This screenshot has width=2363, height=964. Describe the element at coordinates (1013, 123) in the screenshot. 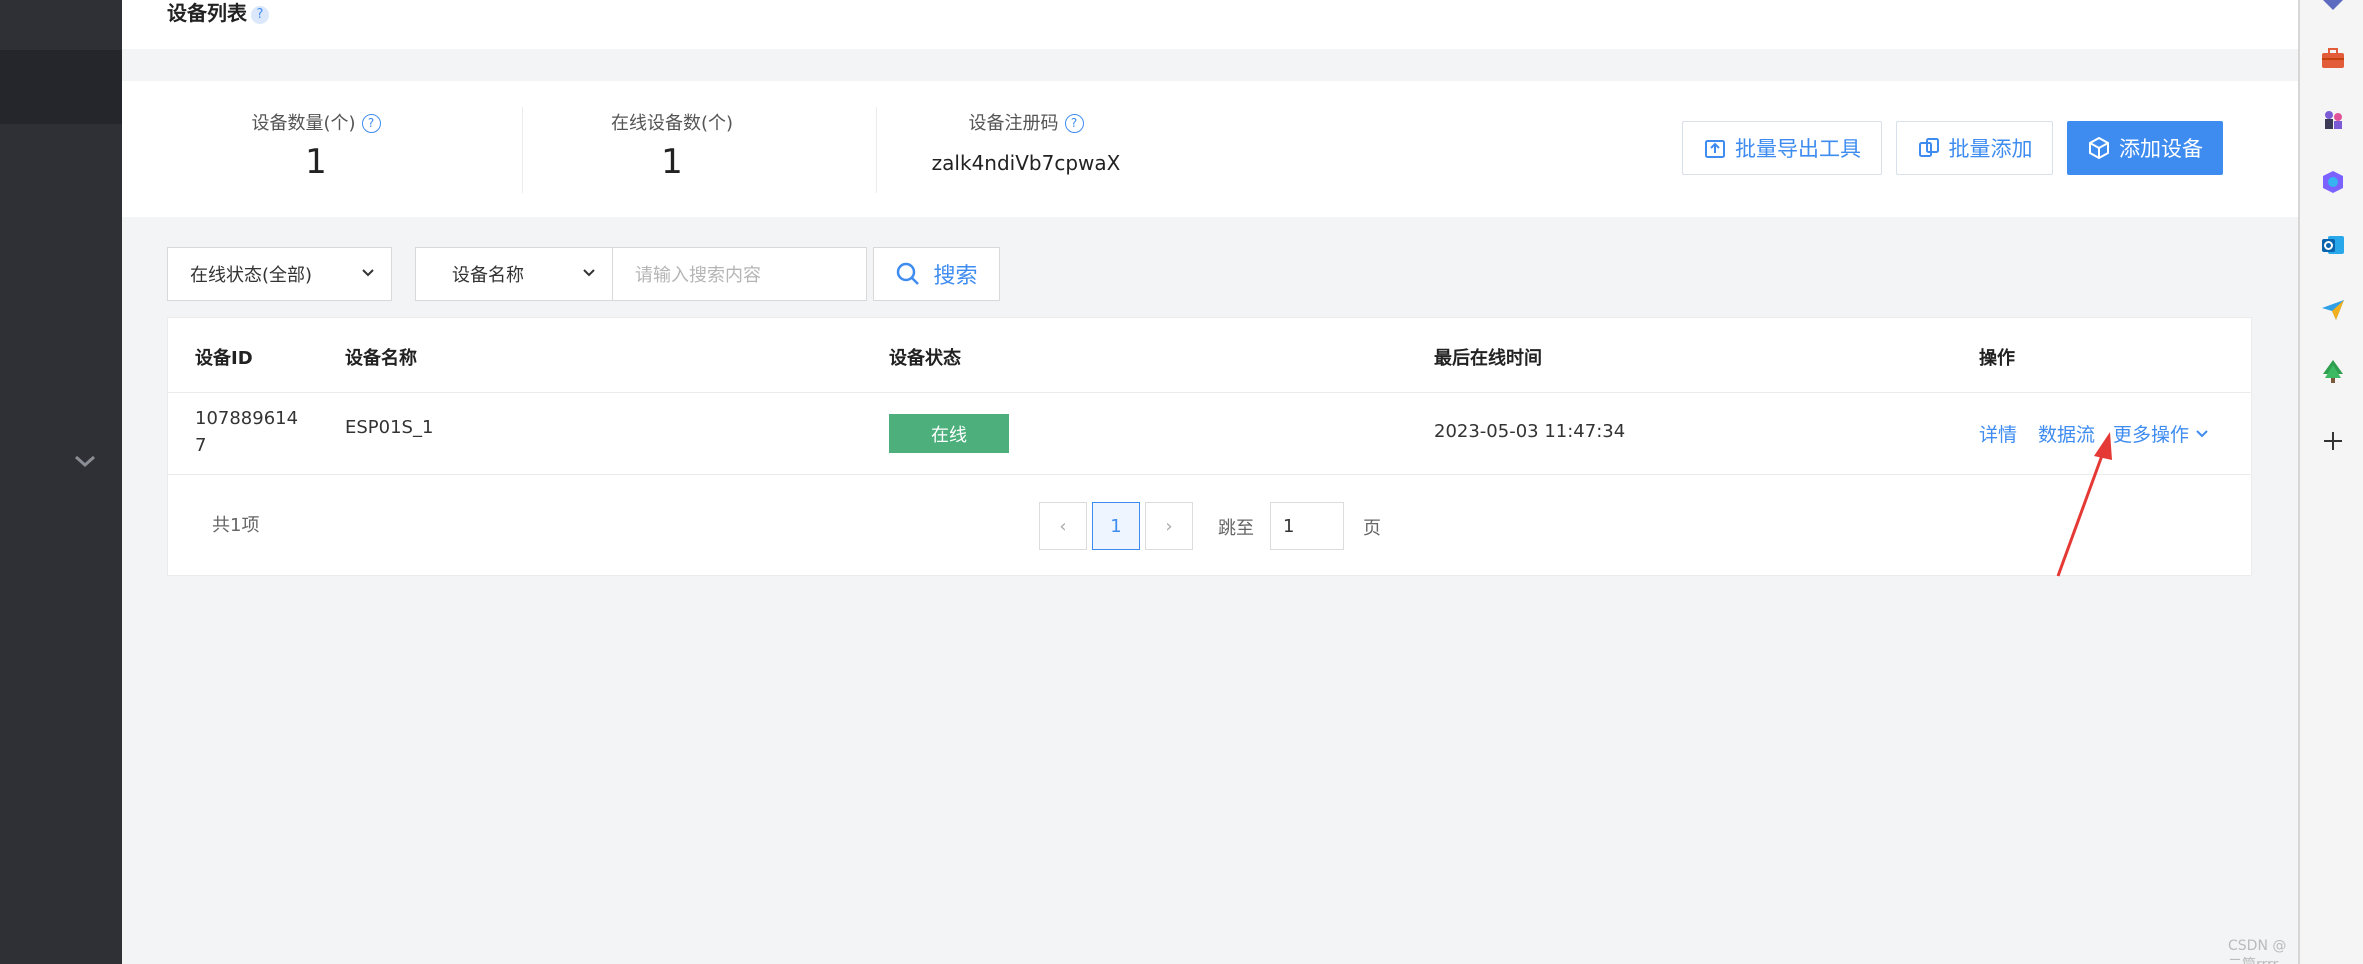

I see `stat-label: 设备注册码` at that location.